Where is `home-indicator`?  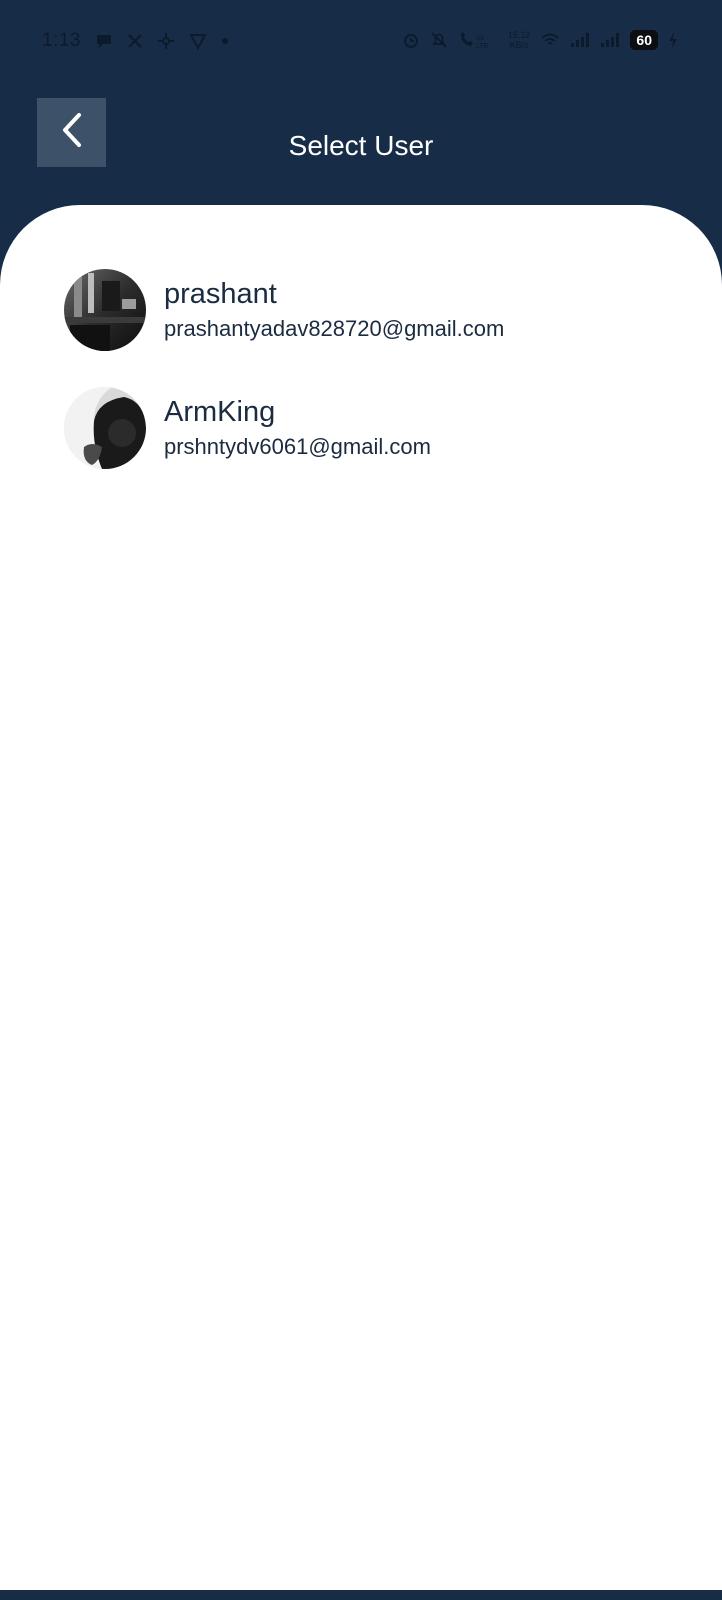 home-indicator is located at coordinates (361, 1580).